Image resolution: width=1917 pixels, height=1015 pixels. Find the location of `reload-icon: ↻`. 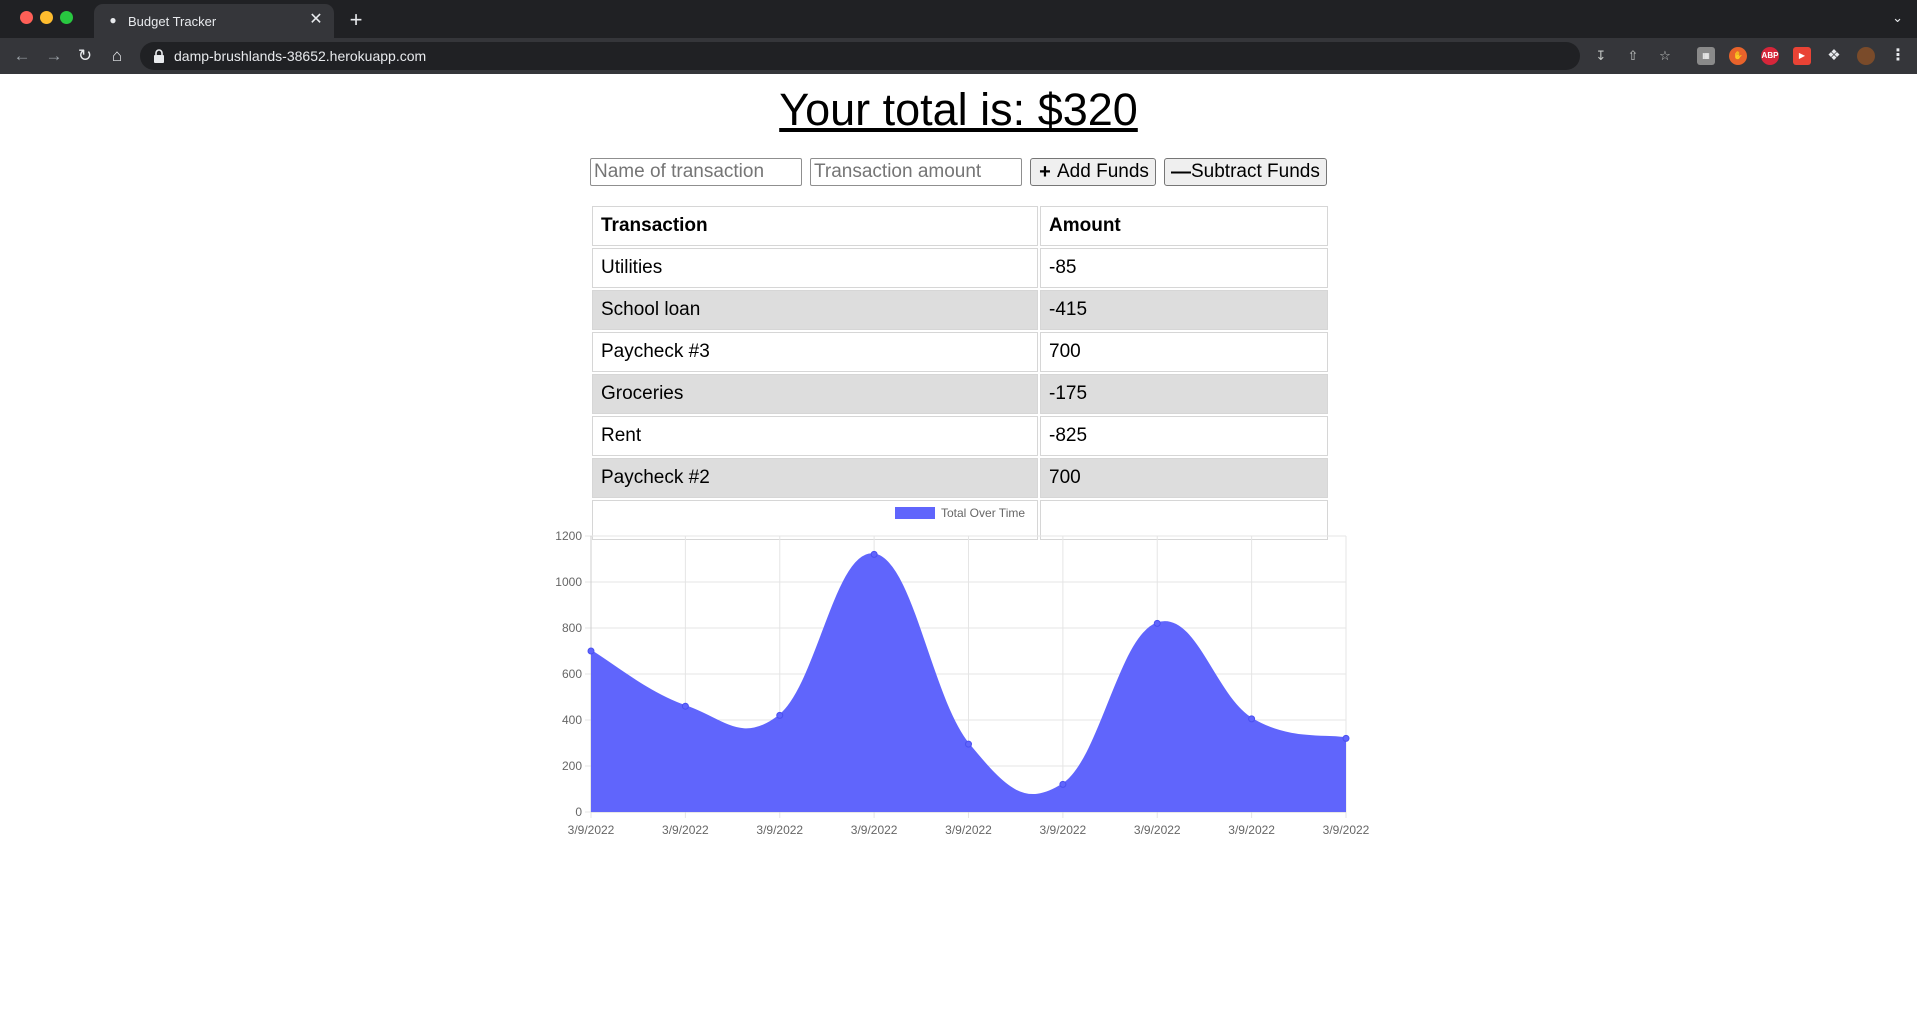

reload-icon: ↻ is located at coordinates (85, 56).